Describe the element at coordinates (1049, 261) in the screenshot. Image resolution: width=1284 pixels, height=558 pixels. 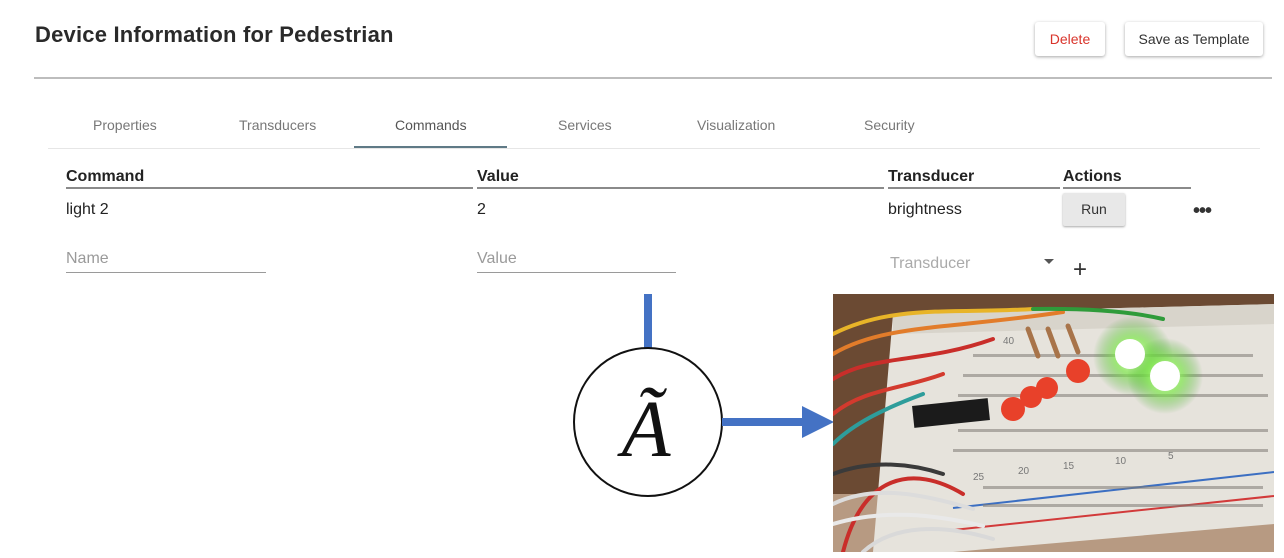
I see `dropdown-caret-icon` at that location.